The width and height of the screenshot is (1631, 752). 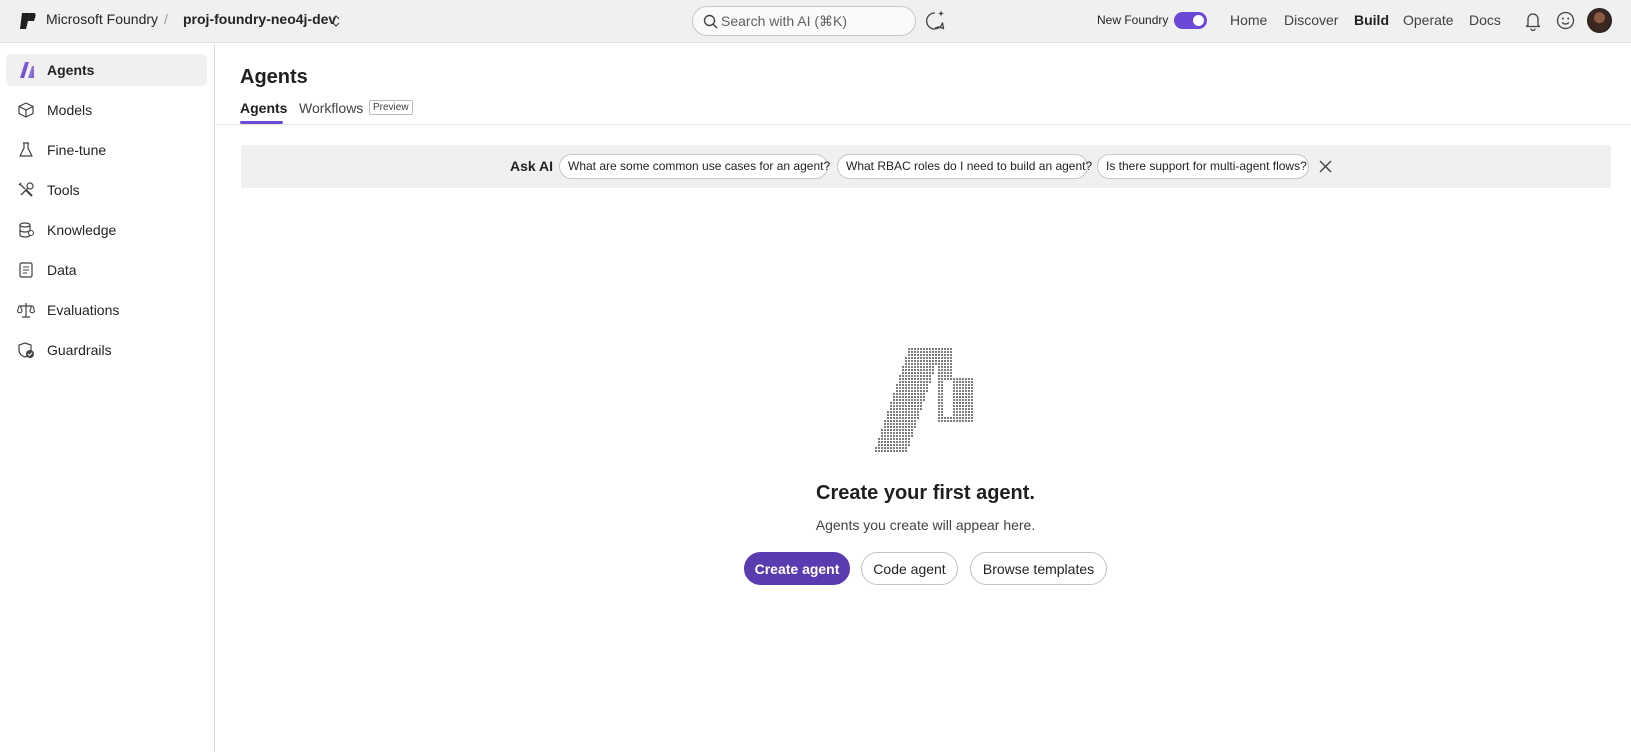 I want to click on brand-name: Microsoft Foundry, so click(x=102, y=19).